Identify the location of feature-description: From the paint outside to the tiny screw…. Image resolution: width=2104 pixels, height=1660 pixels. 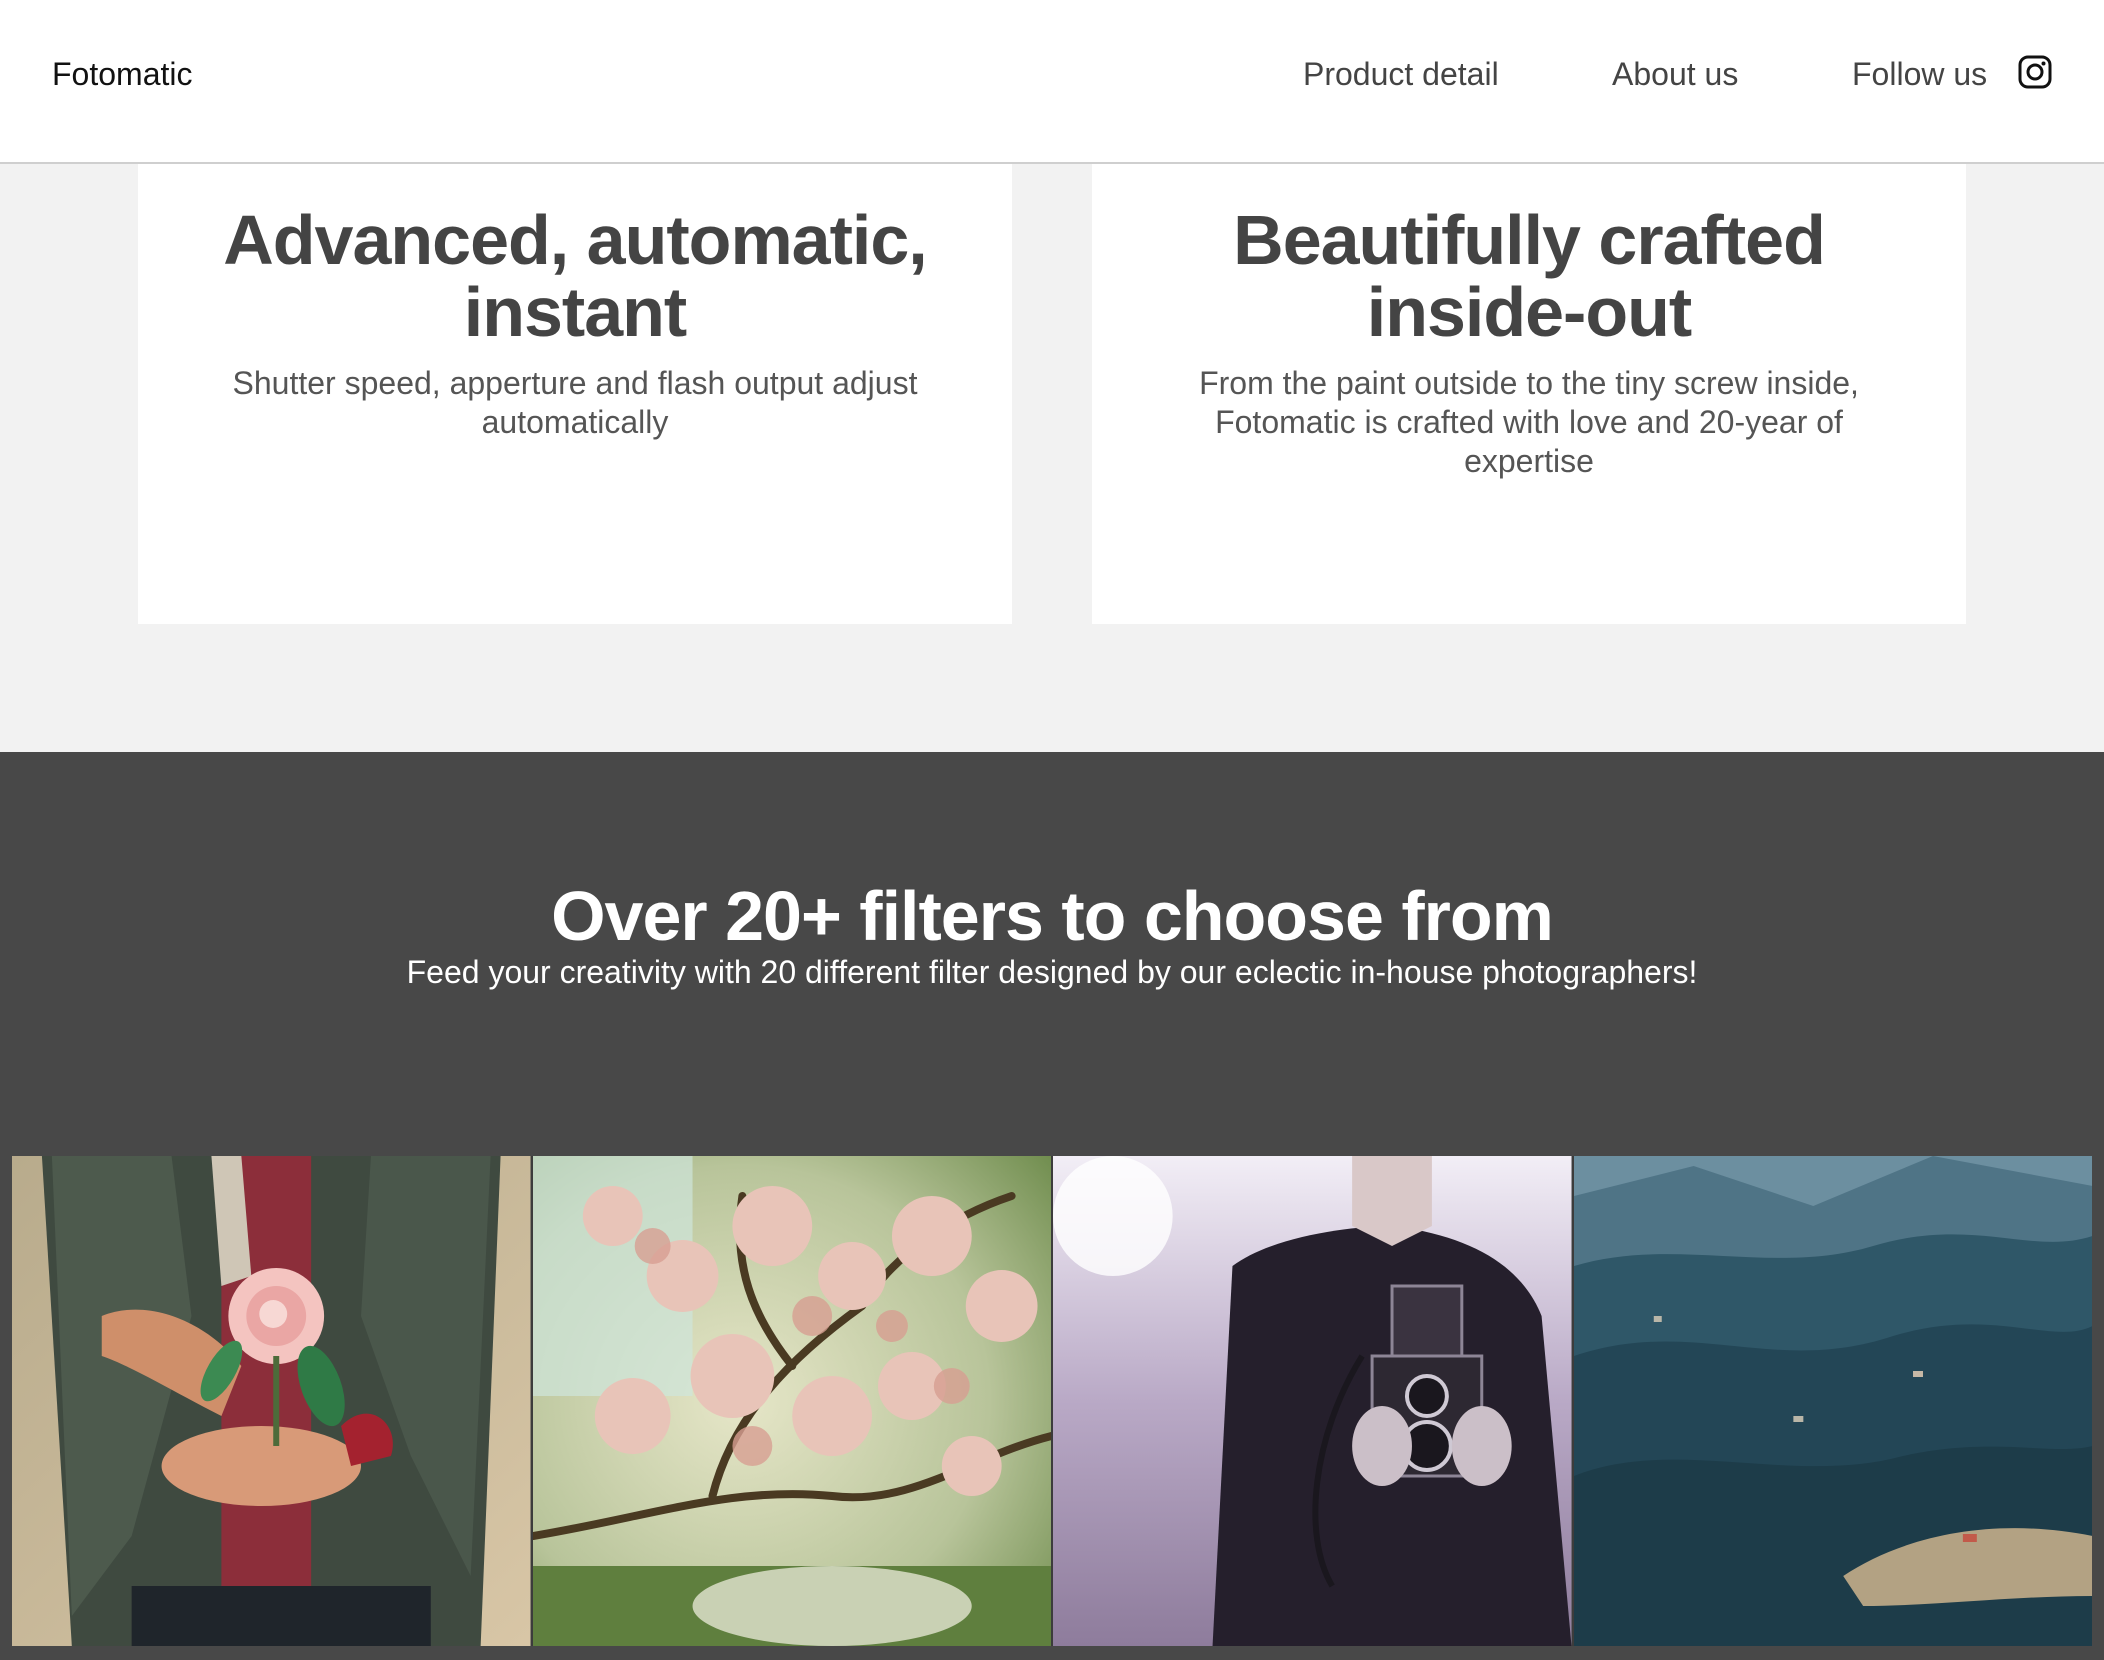
(1529, 422).